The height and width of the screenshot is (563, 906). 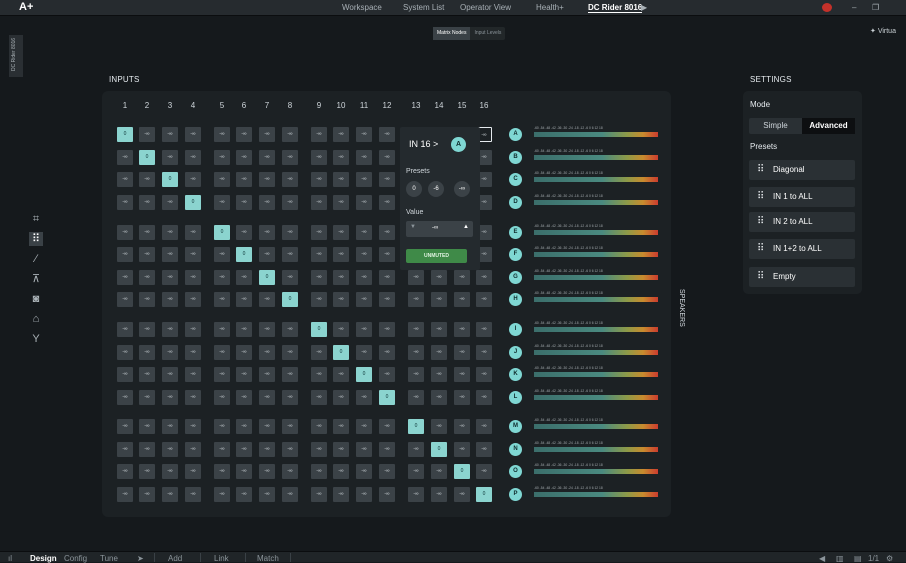 I want to click on preset-in2-to-all: ⠿ IN 2 to ALL, so click(x=802, y=222).